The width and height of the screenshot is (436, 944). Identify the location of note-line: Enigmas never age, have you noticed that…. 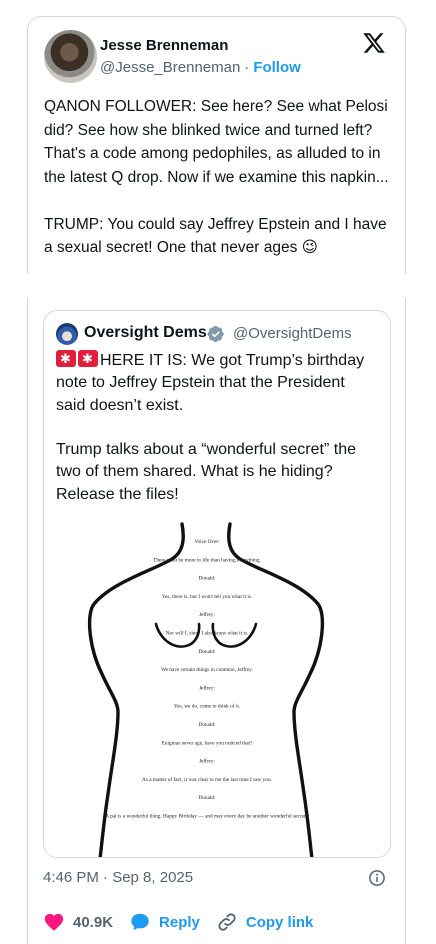
(207, 743).